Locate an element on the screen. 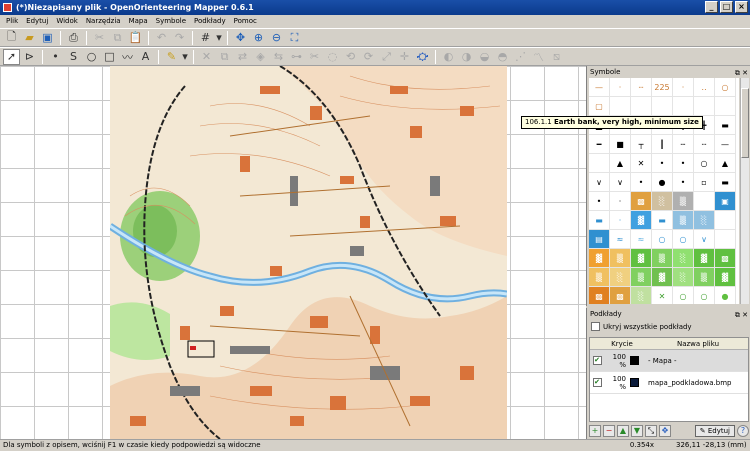  connect-paths-icon: ⊶ is located at coordinates (296, 57).